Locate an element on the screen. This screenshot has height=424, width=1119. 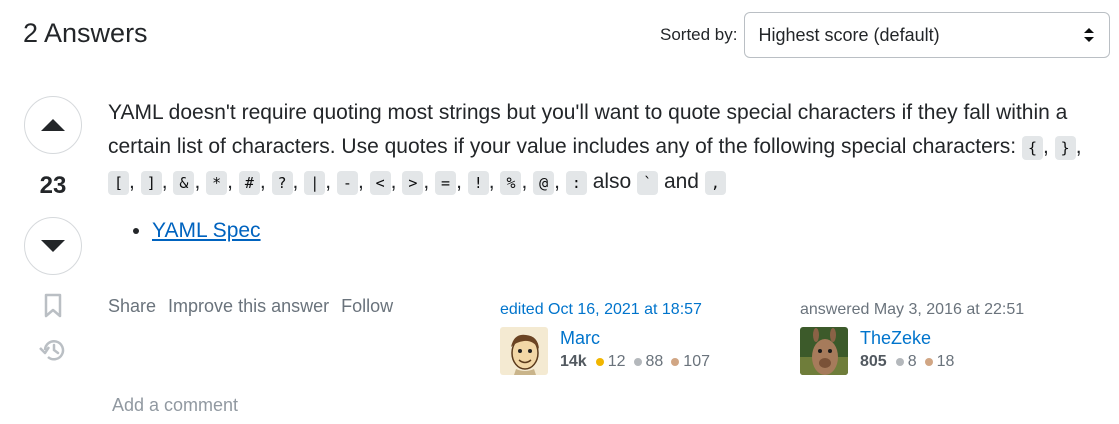
vote-column: 23 is located at coordinates (53, 229).